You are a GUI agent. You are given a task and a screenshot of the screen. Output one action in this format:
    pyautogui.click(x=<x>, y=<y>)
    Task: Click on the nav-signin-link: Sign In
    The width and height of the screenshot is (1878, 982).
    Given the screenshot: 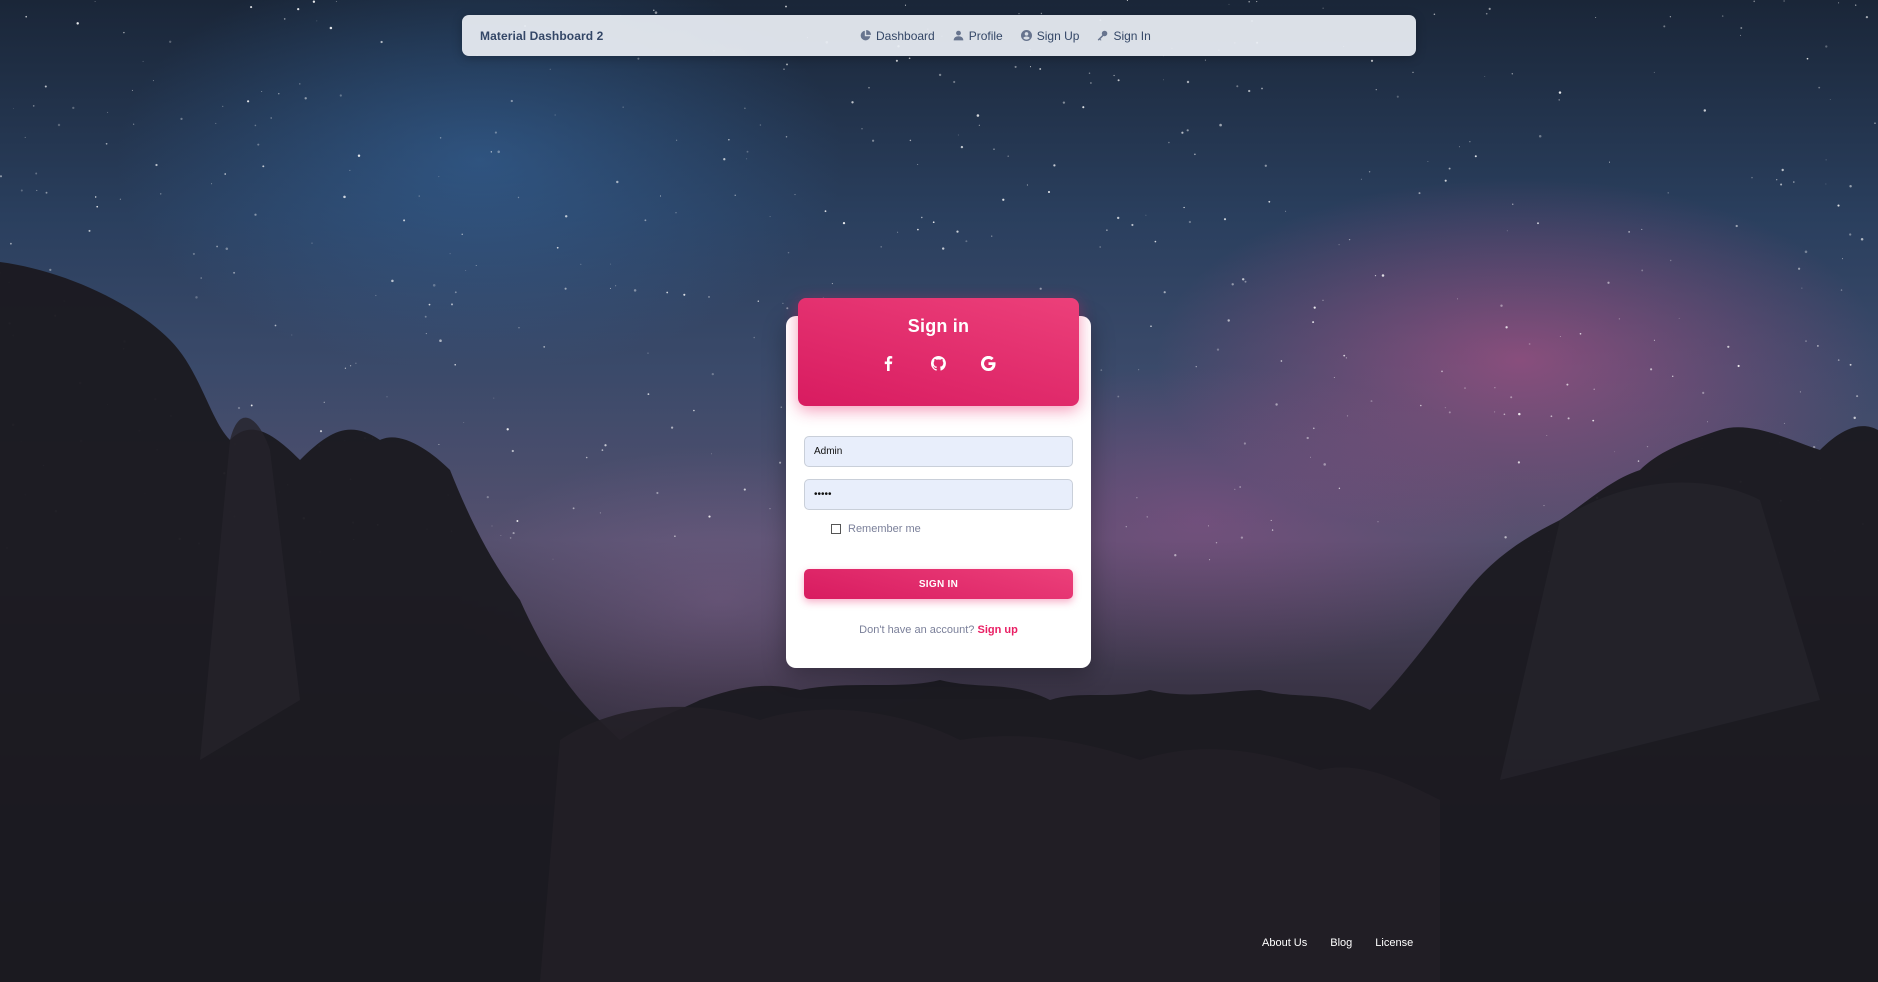 What is the action you would take?
    pyautogui.click(x=1124, y=35)
    